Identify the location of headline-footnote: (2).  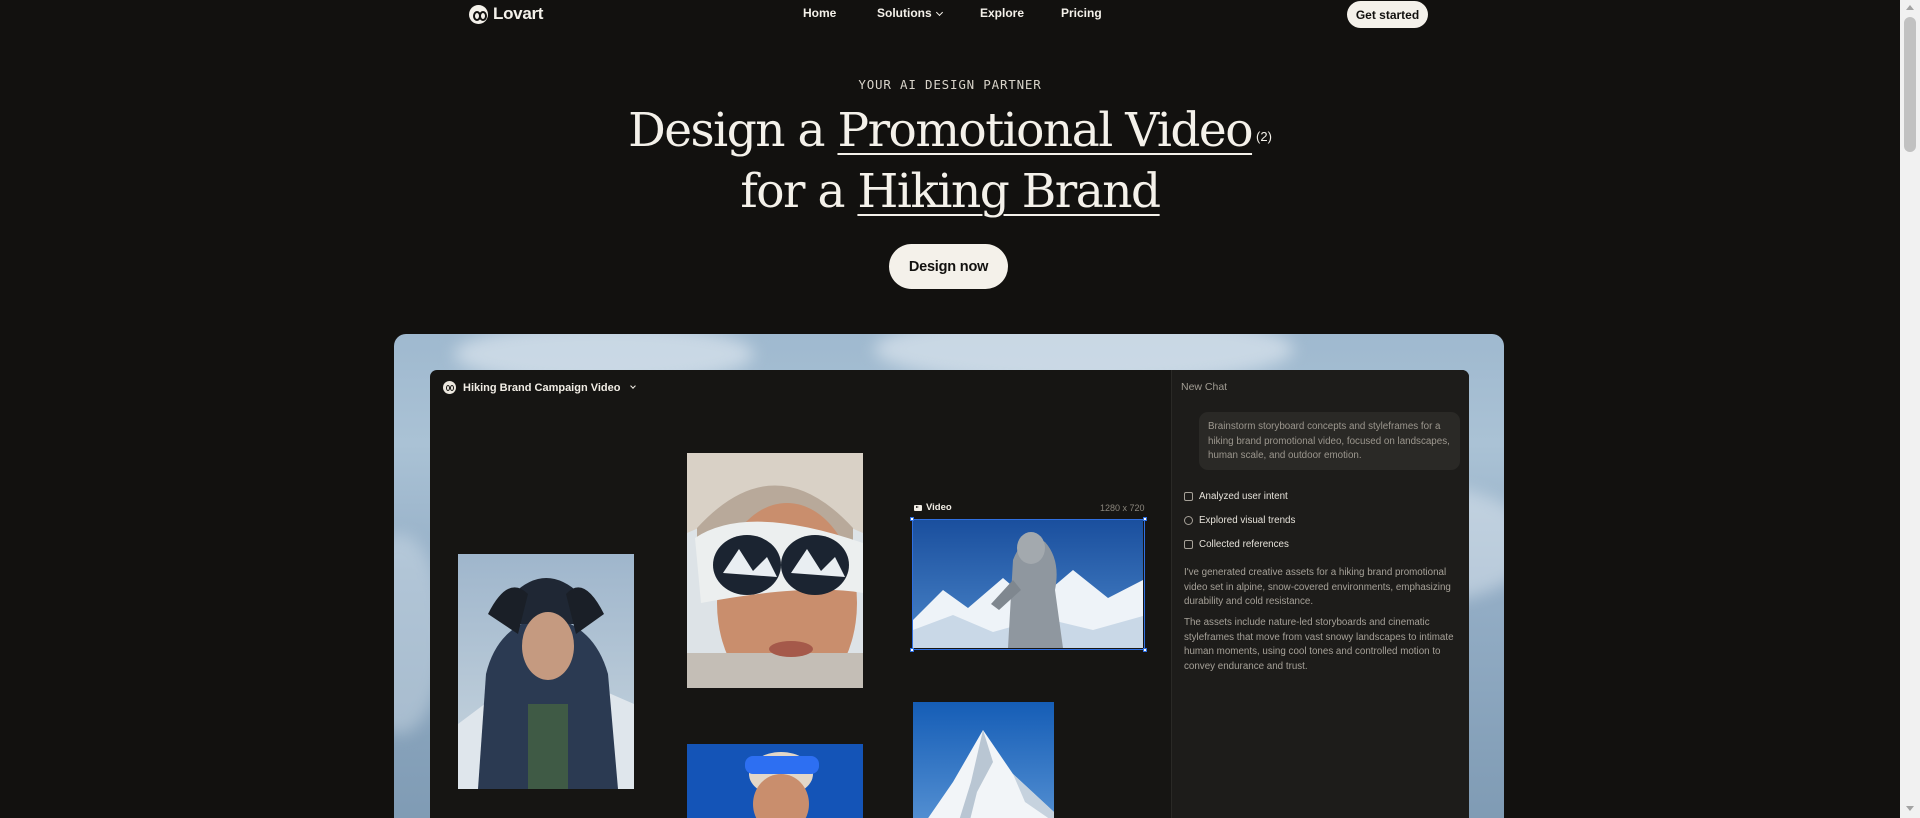
(1264, 136).